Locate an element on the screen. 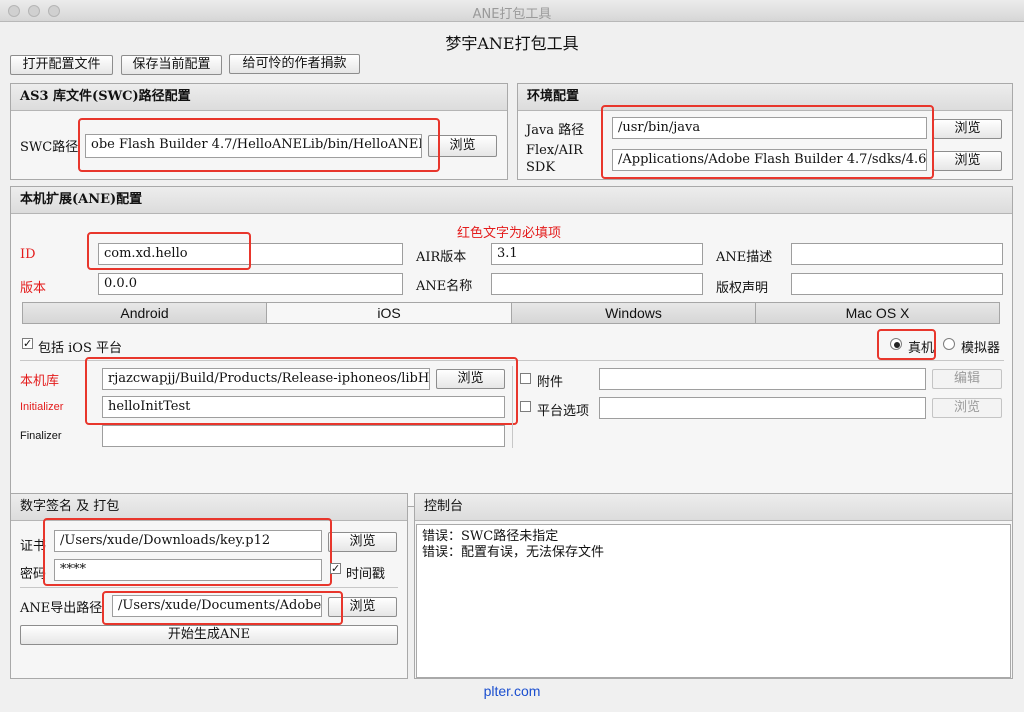 This screenshot has width=1024, height=712. initializer-label: Initializer is located at coordinates (42, 407).